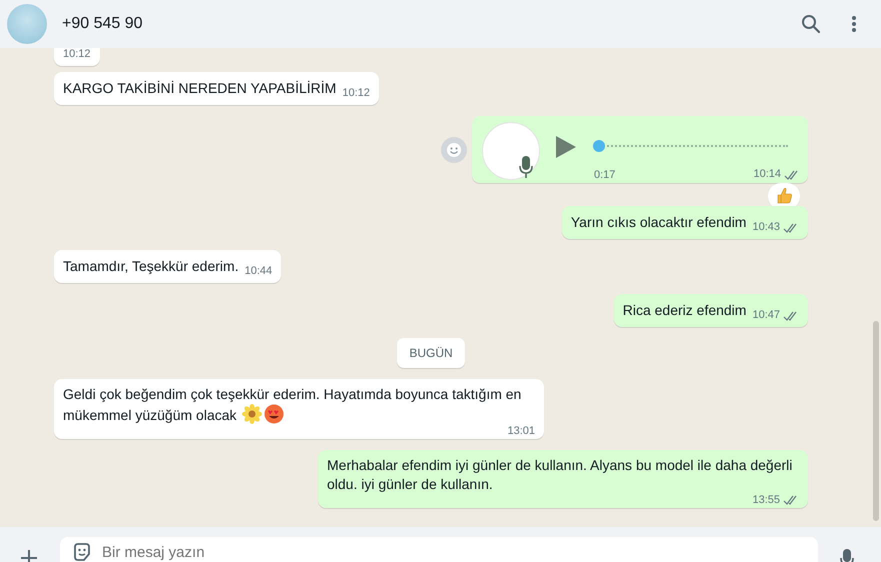 The width and height of the screenshot is (881, 562). Describe the element at coordinates (766, 227) in the screenshot. I see `message-time: 10:43` at that location.